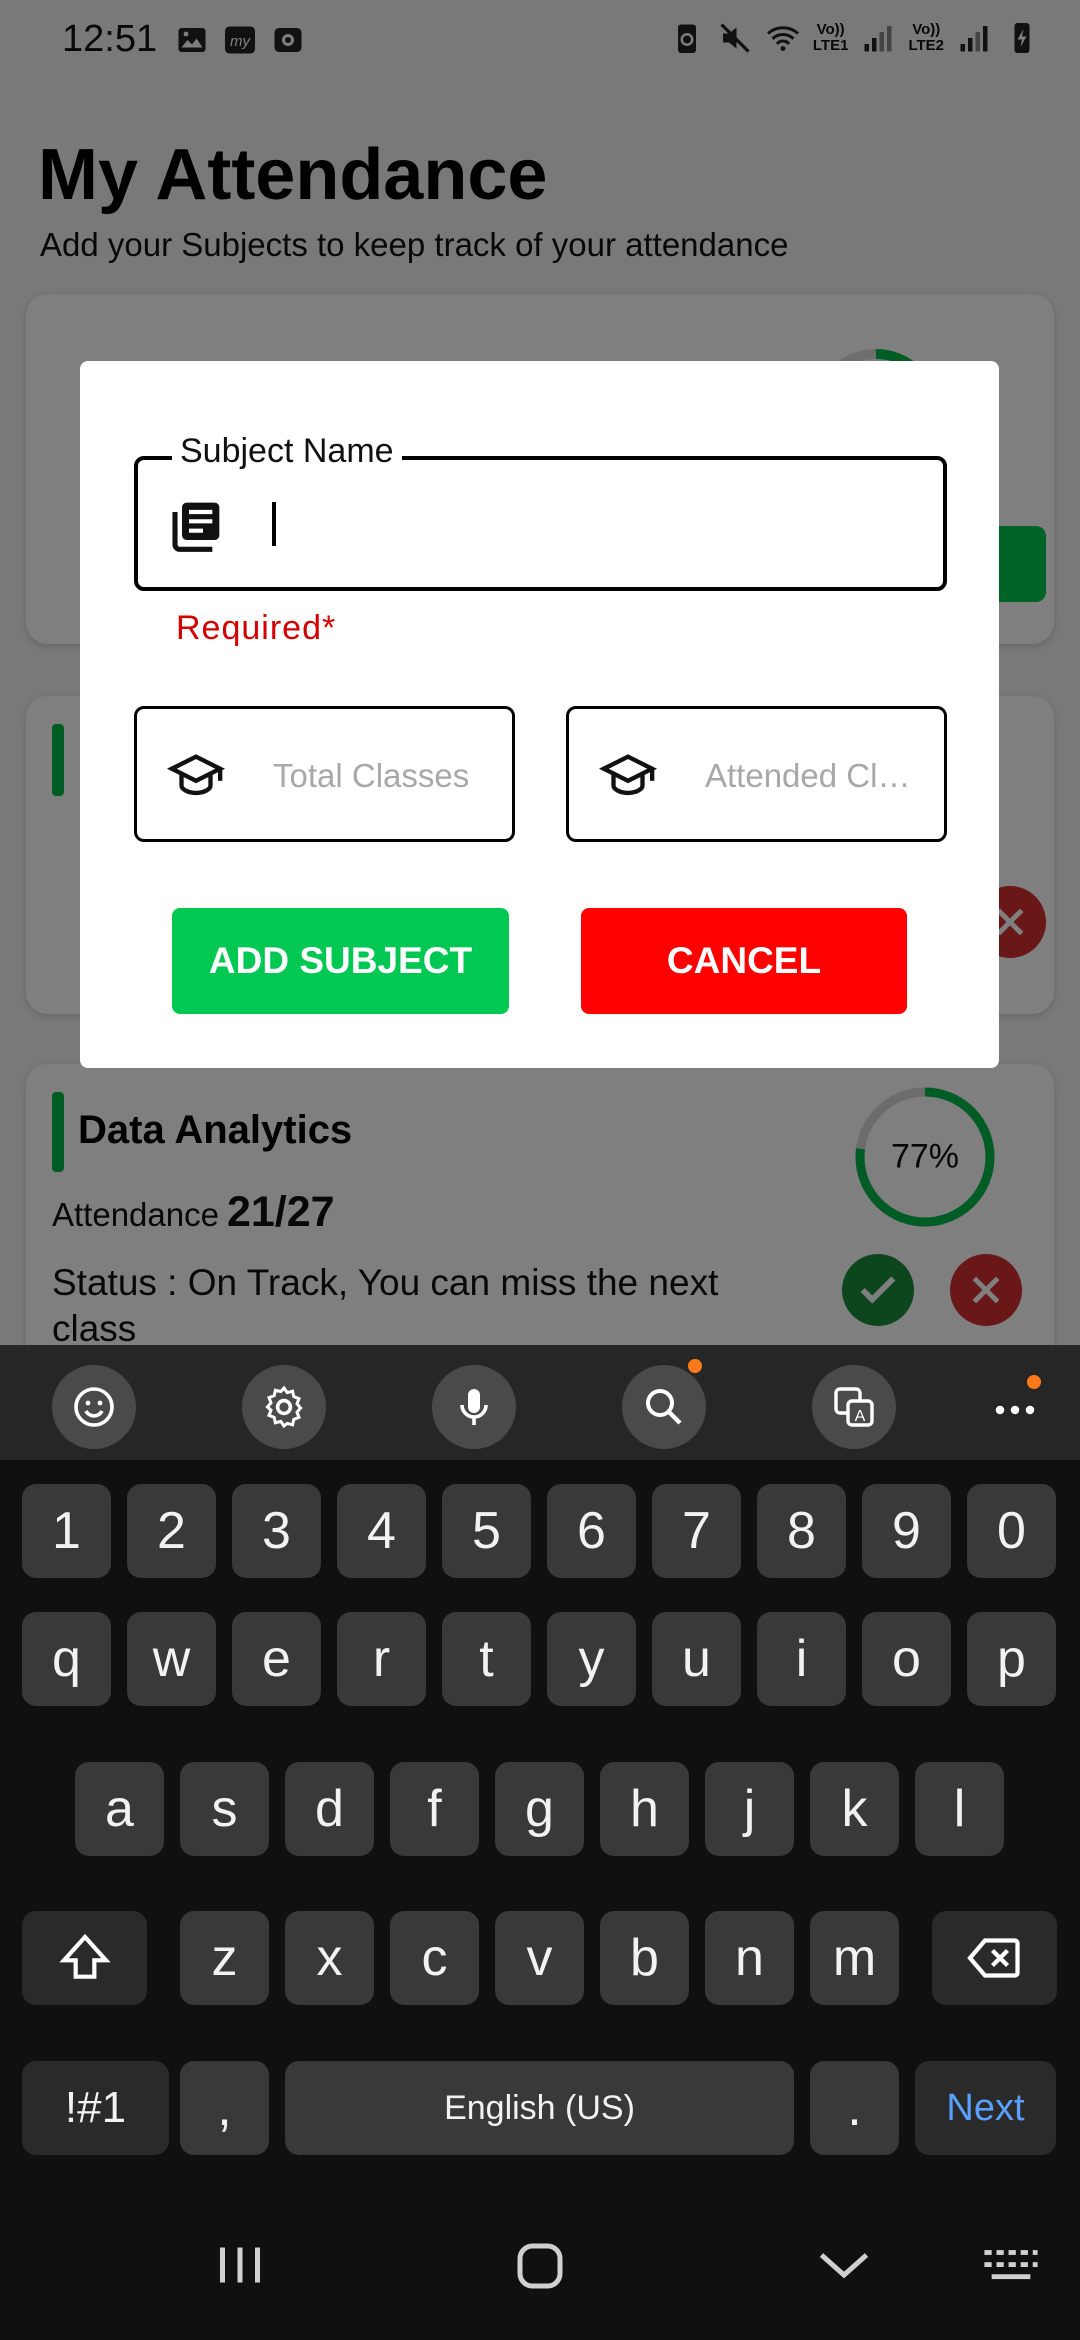 This screenshot has height=2340, width=1080. What do you see at coordinates (696, 1659) in the screenshot?
I see `key-u: u` at bounding box center [696, 1659].